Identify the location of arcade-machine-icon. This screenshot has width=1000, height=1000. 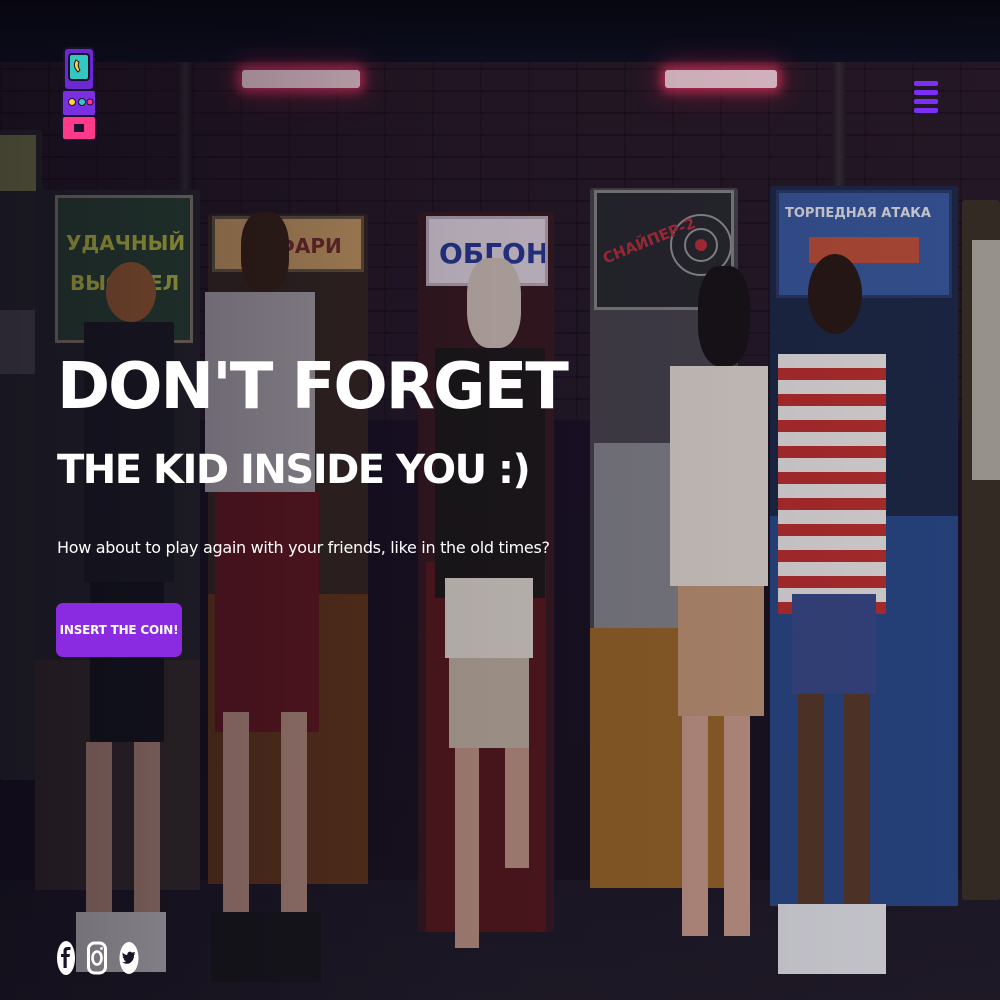
(79, 94).